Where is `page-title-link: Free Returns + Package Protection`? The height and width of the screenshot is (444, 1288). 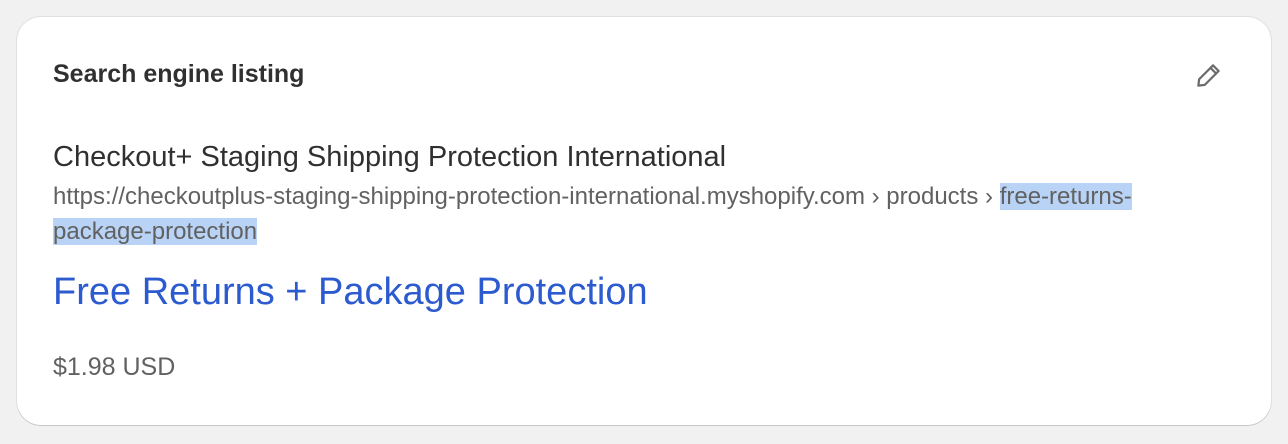
page-title-link: Free Returns + Package Protection is located at coordinates (350, 292).